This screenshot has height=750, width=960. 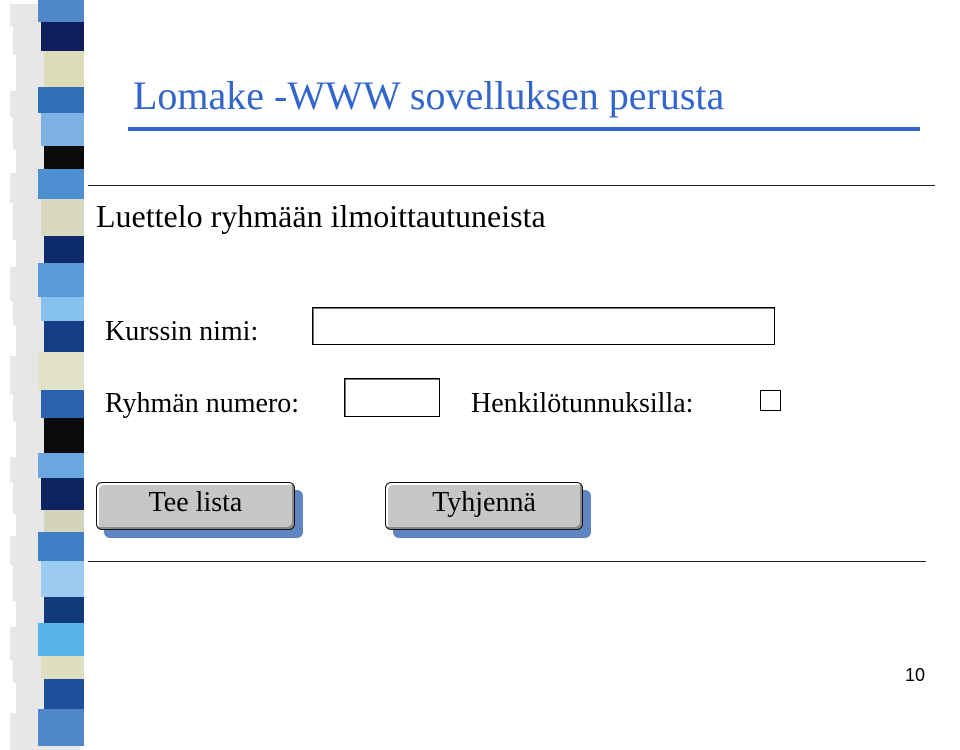 What do you see at coordinates (392, 397) in the screenshot?
I see `group-number-input` at bounding box center [392, 397].